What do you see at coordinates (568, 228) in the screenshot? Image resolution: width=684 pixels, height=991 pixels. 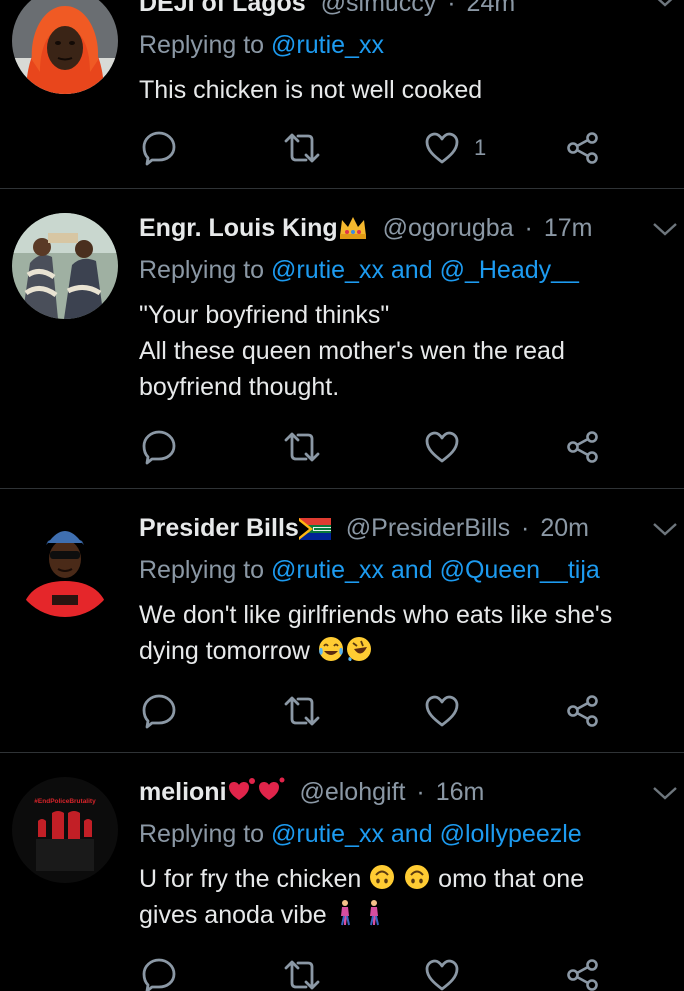 I see `timestamp: 17m` at bounding box center [568, 228].